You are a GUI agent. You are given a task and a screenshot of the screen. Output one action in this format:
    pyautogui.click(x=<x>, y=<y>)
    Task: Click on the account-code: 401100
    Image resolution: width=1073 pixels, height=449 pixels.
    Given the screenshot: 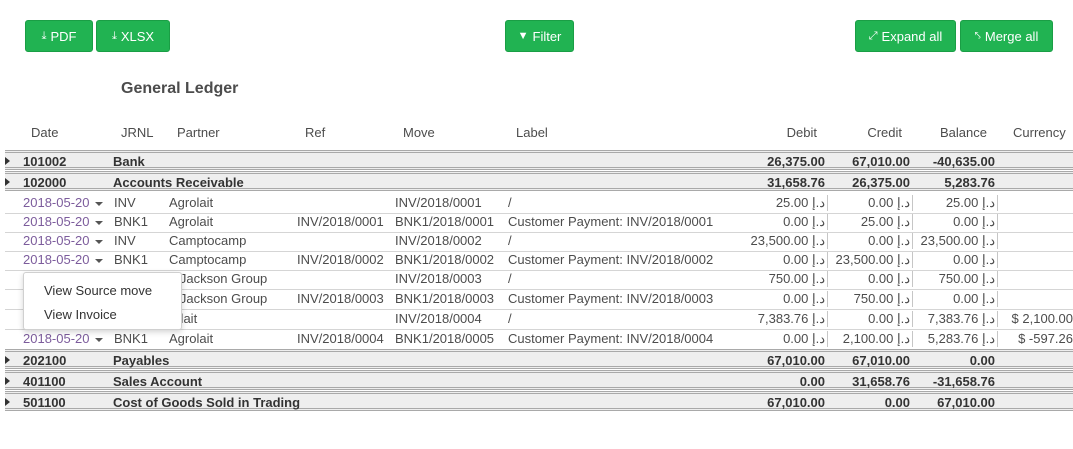 What is the action you would take?
    pyautogui.click(x=44, y=381)
    